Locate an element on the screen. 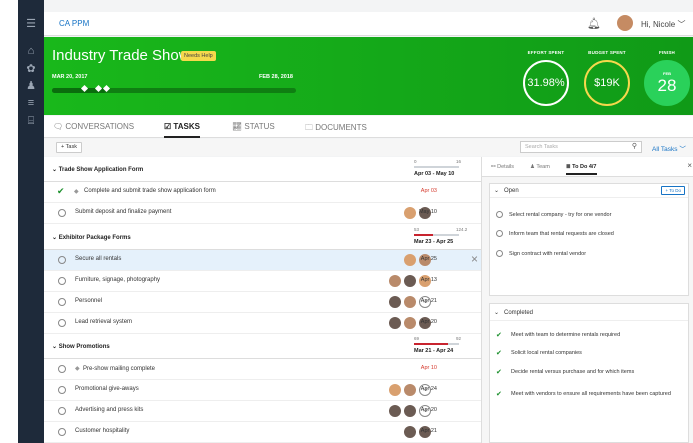 Image resolution: width=693 pixels, height=443 pixels. finish-ring: FEB 28 is located at coordinates (667, 83).